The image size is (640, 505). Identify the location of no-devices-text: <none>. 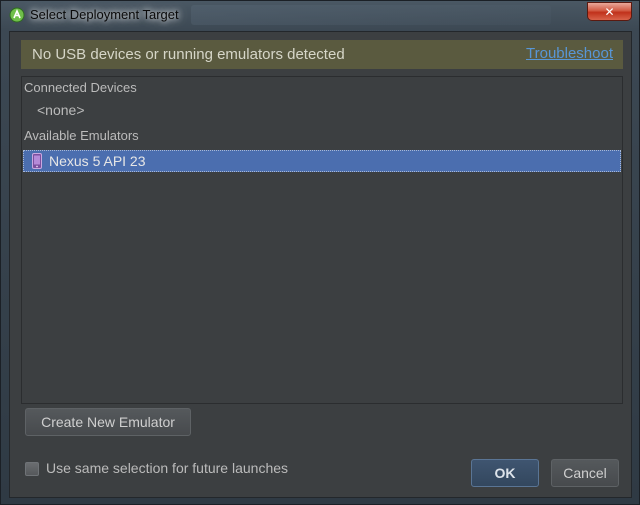
(61, 110).